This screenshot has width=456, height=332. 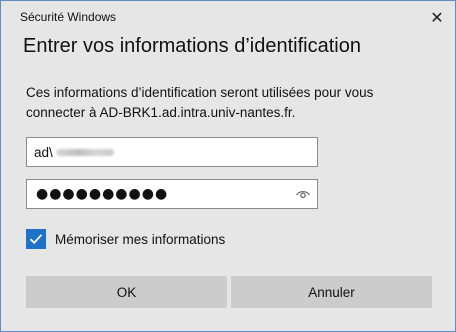 I want to click on dialog-heading: Entrer vos informations d’identification, so click(x=192, y=46).